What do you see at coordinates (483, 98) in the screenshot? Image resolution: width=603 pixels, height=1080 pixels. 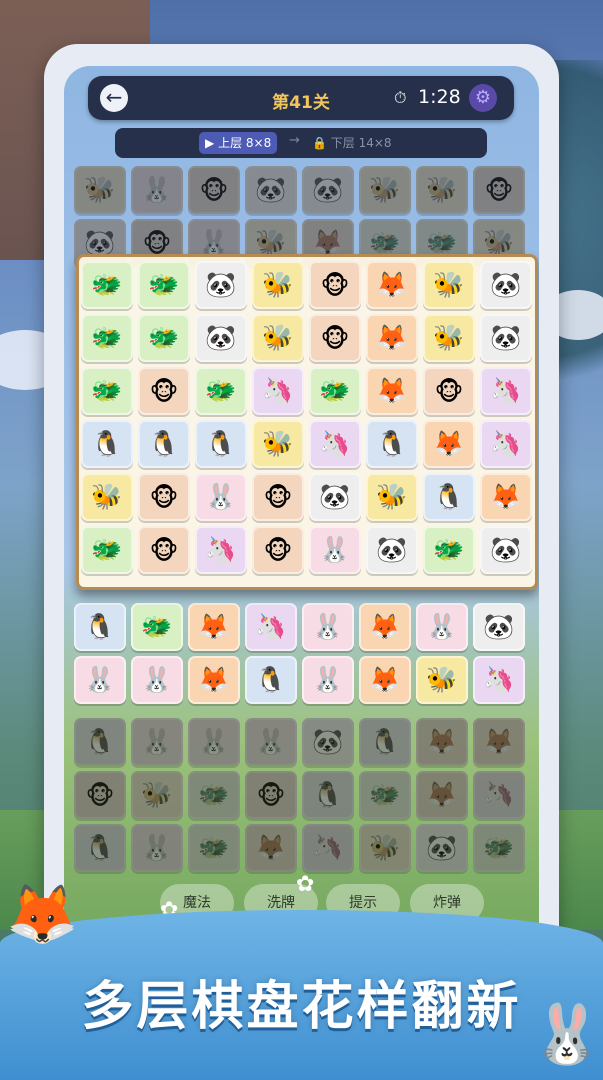 I see `settings-button: ⚙` at bounding box center [483, 98].